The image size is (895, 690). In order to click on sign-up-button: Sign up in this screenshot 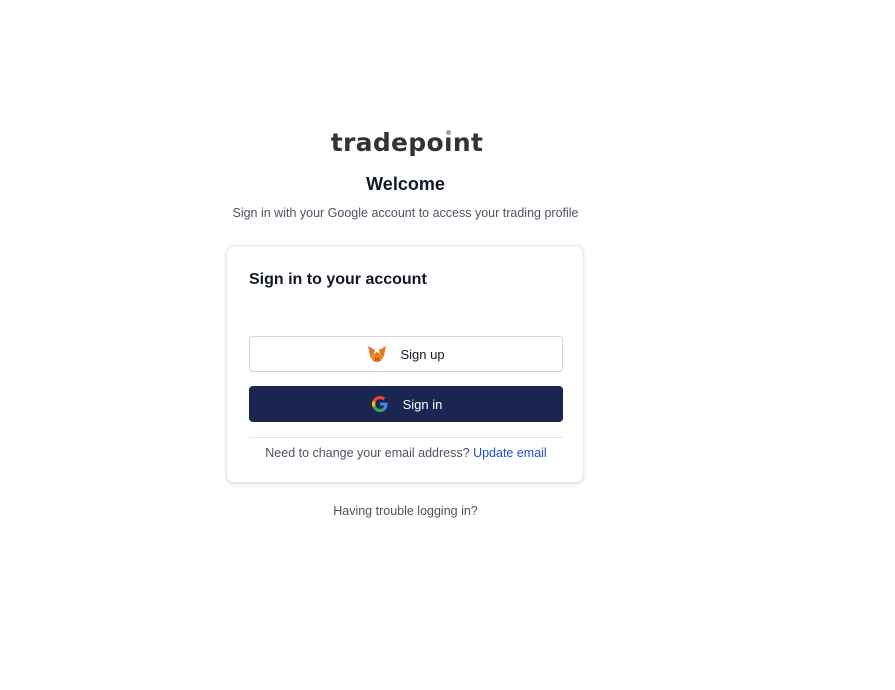, I will do `click(406, 354)`.